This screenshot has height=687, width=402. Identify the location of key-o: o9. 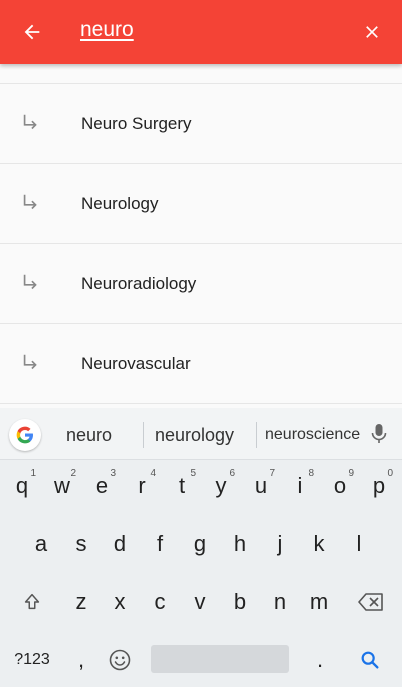
(340, 486).